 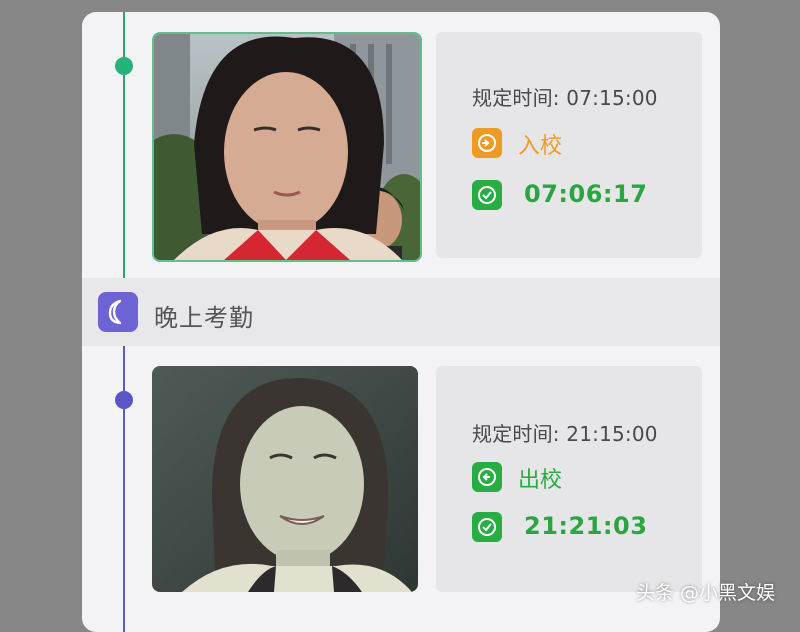 What do you see at coordinates (487, 143) in the screenshot?
I see `enter-school-icon` at bounding box center [487, 143].